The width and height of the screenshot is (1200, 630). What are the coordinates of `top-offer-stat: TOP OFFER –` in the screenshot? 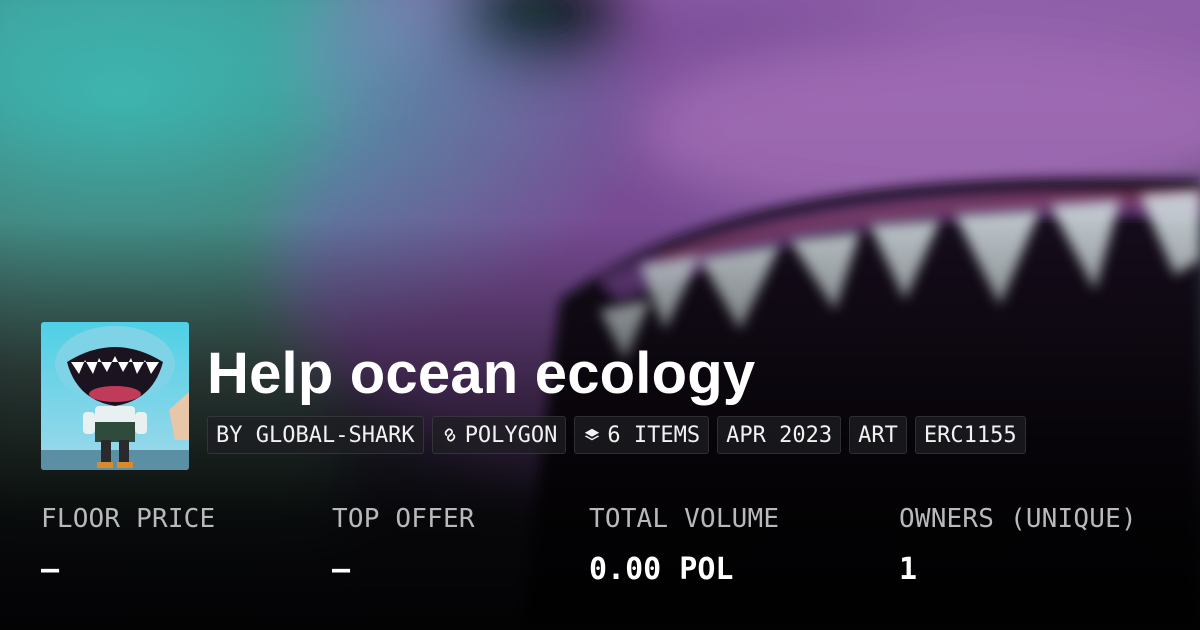 It's located at (403, 545).